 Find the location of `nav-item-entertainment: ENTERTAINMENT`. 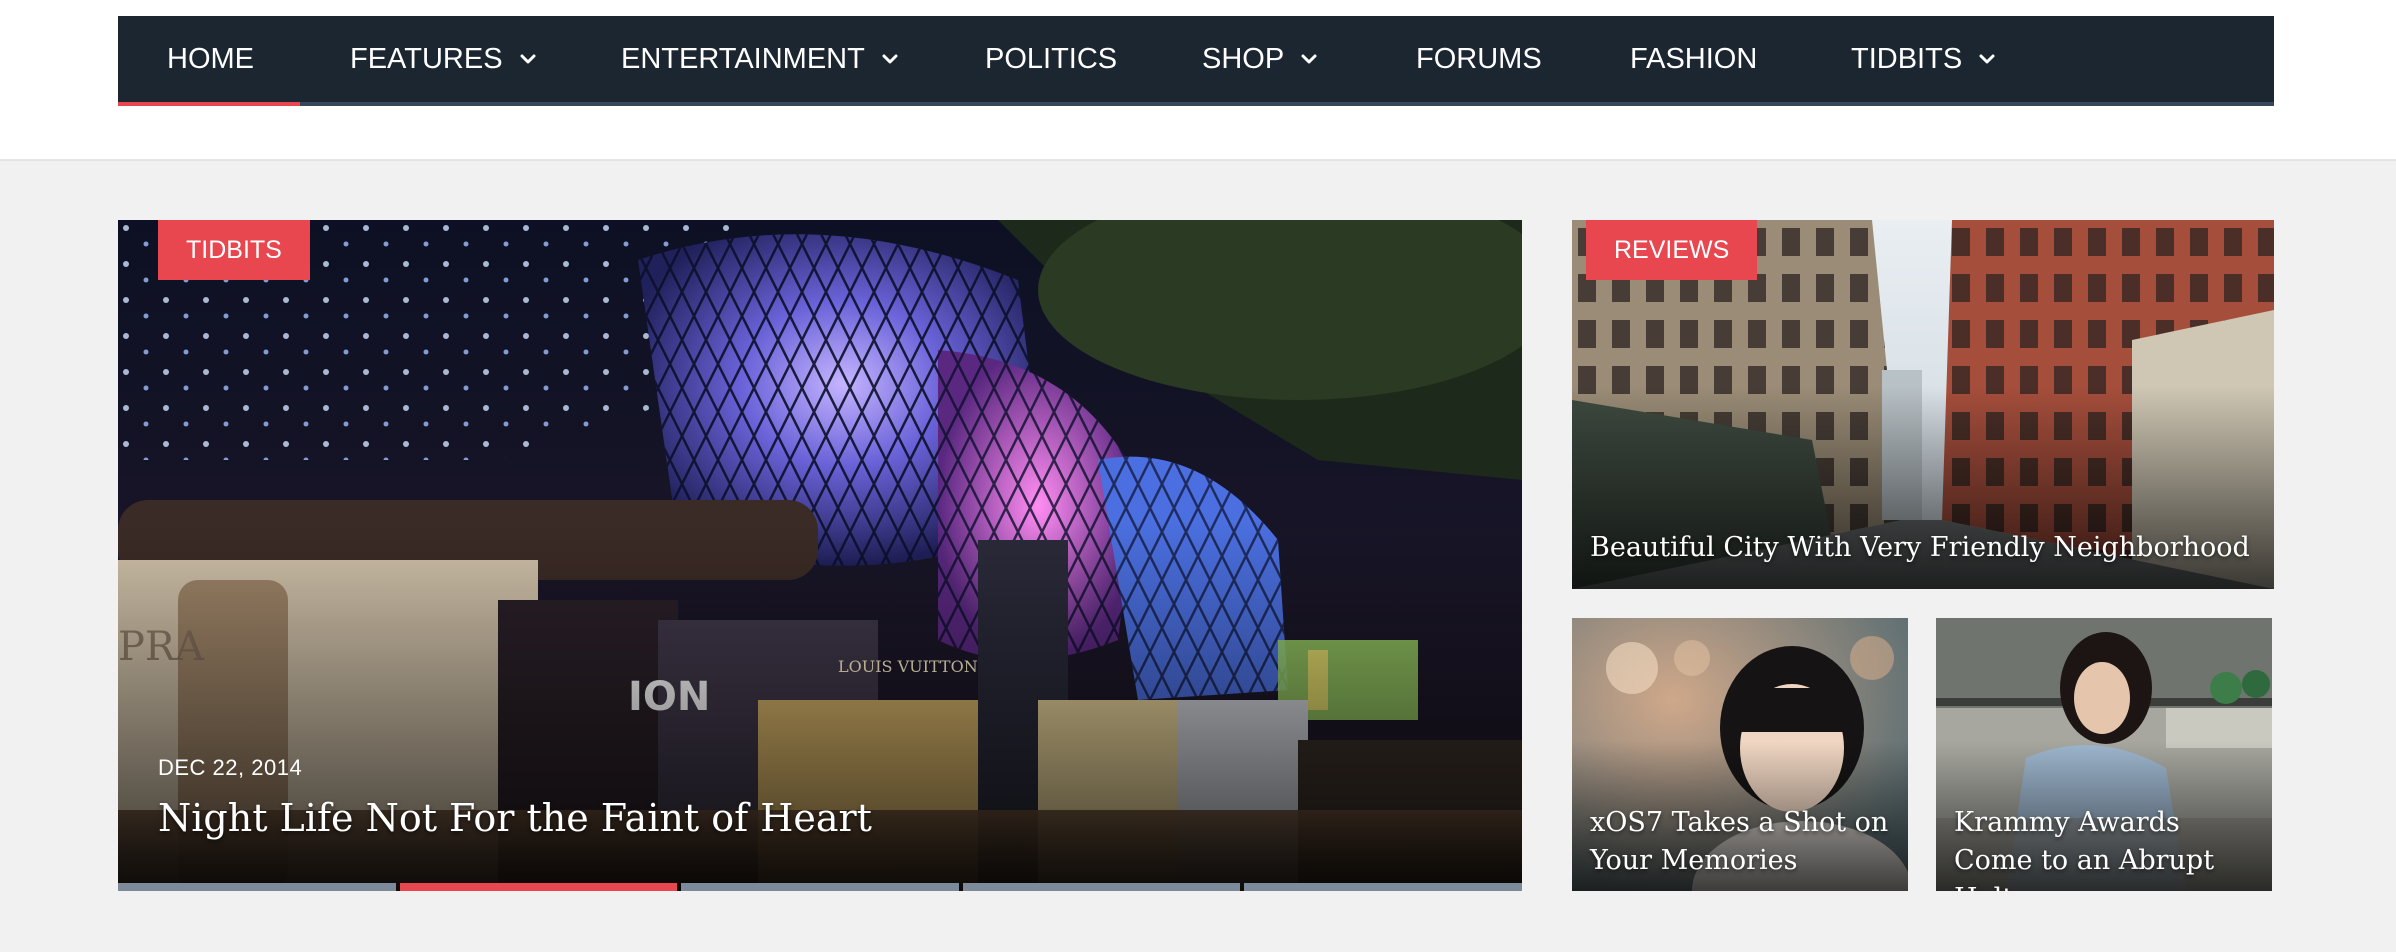

nav-item-entertainment: ENTERTAINMENT is located at coordinates (761, 59).